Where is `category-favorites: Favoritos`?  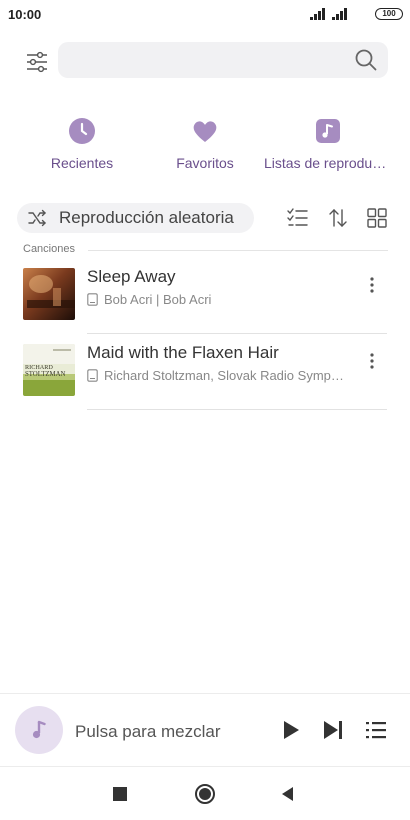
category-favorites: Favoritos is located at coordinates (205, 144).